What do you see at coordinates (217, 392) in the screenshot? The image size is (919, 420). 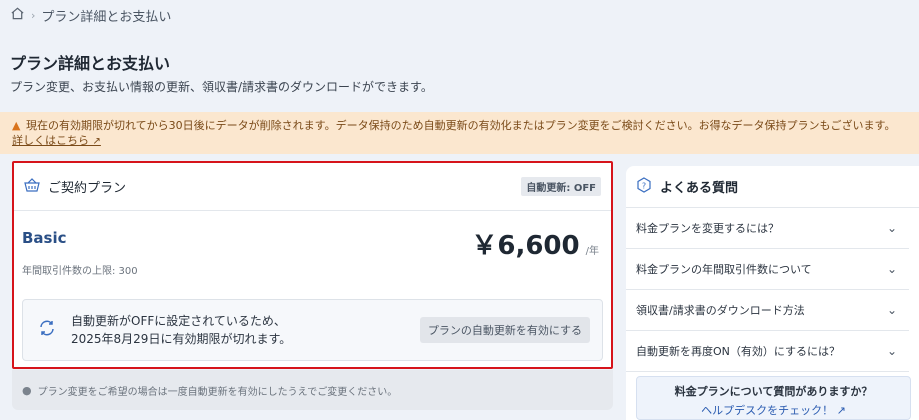 I see `plan-change-note-text: プラン変更をご希望の場合は一度自動更新を有効にしたうえでご変更ください。` at bounding box center [217, 392].